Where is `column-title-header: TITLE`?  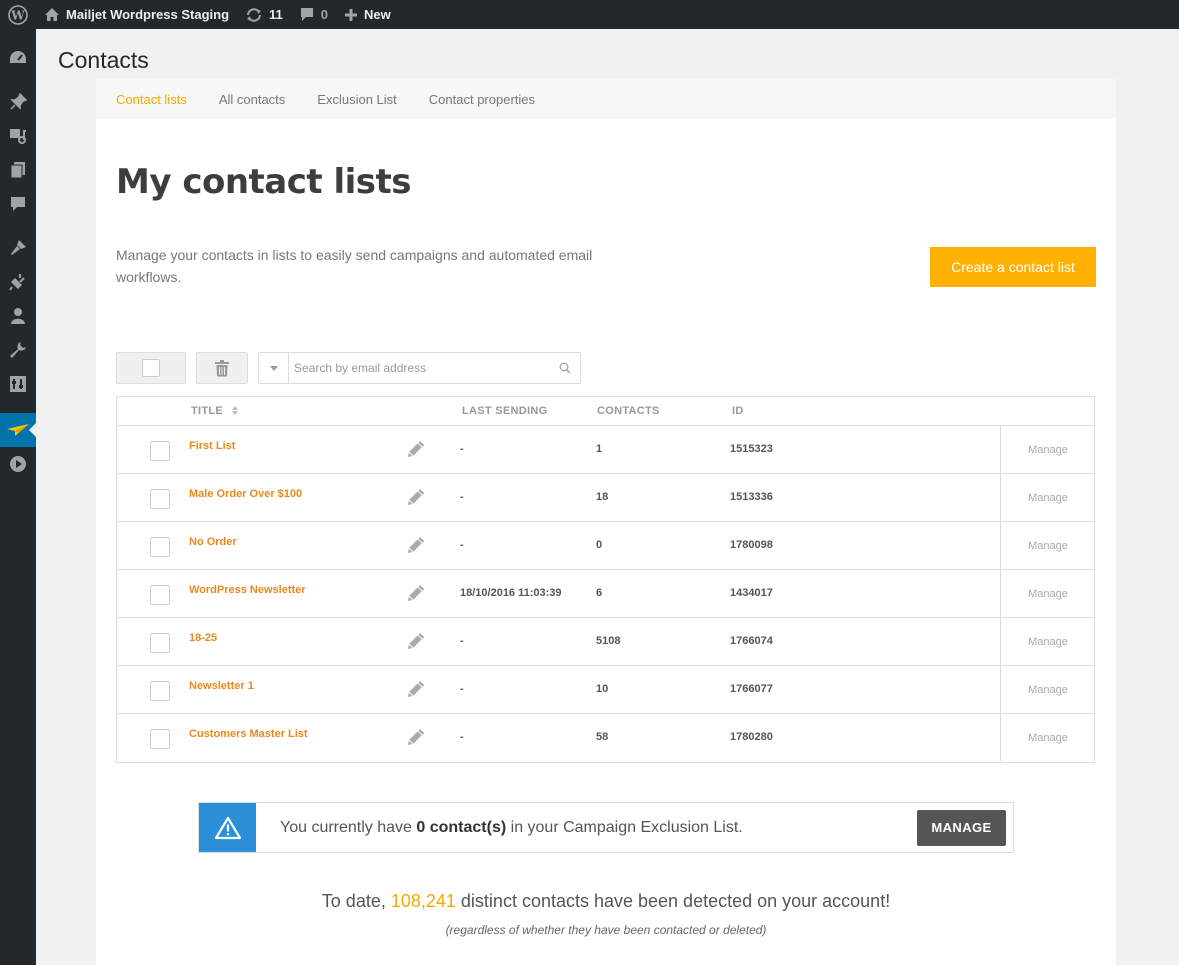
column-title-header: TITLE is located at coordinates (215, 411).